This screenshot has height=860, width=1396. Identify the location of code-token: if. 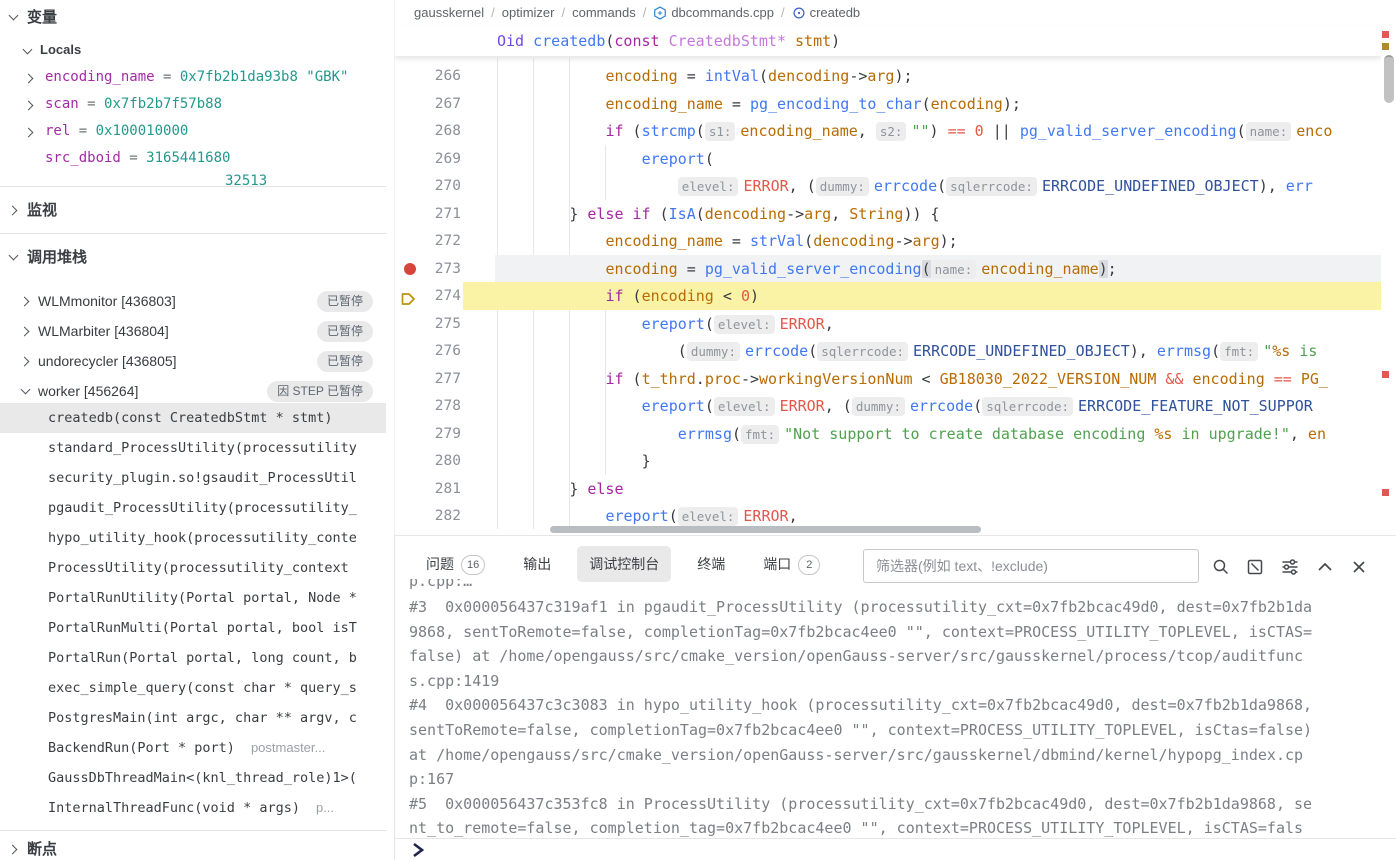
(641, 213).